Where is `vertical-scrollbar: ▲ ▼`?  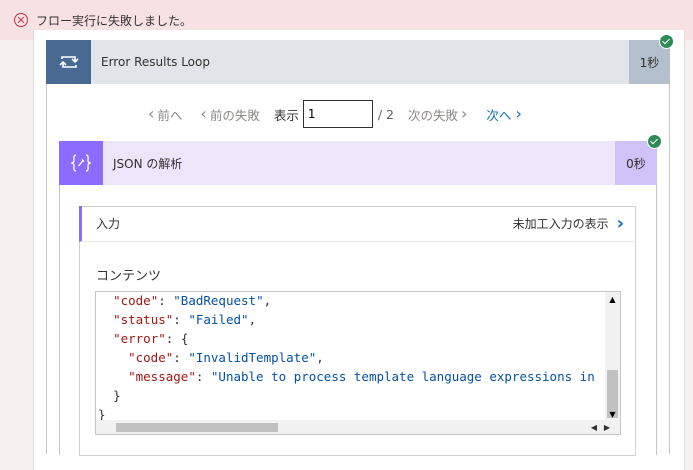
vertical-scrollbar: ▲ ▼ is located at coordinates (612, 356).